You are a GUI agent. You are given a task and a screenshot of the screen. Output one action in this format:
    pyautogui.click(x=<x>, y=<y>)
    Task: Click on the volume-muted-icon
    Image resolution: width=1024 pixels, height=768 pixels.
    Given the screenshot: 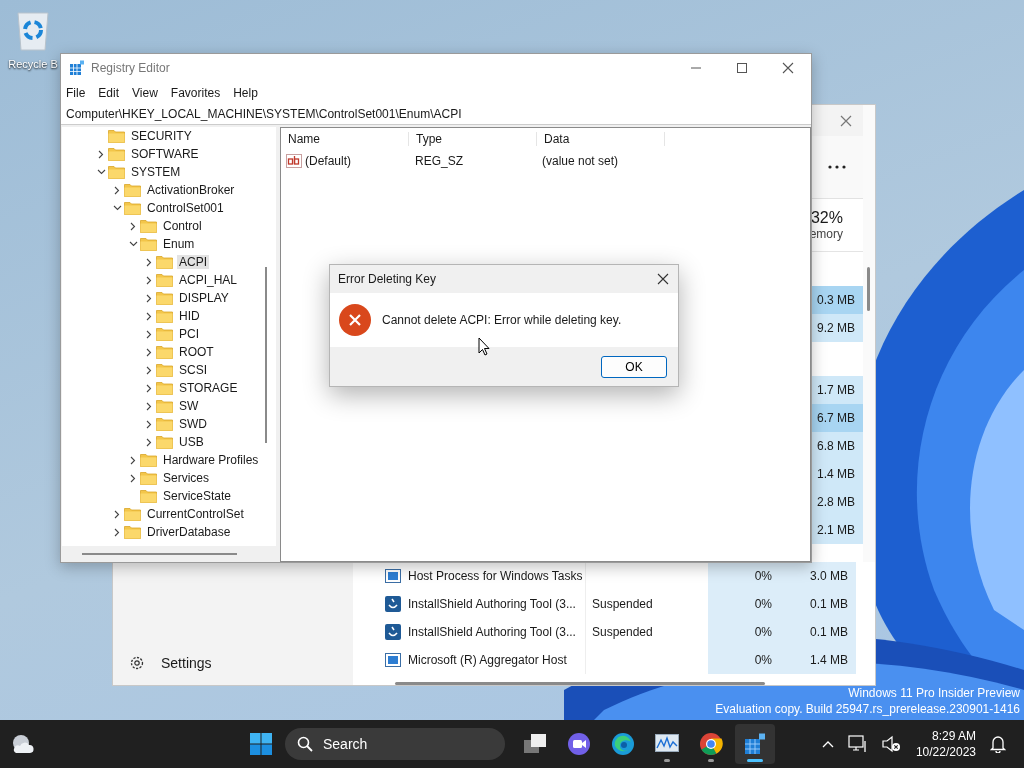 What is the action you would take?
    pyautogui.click(x=891, y=744)
    